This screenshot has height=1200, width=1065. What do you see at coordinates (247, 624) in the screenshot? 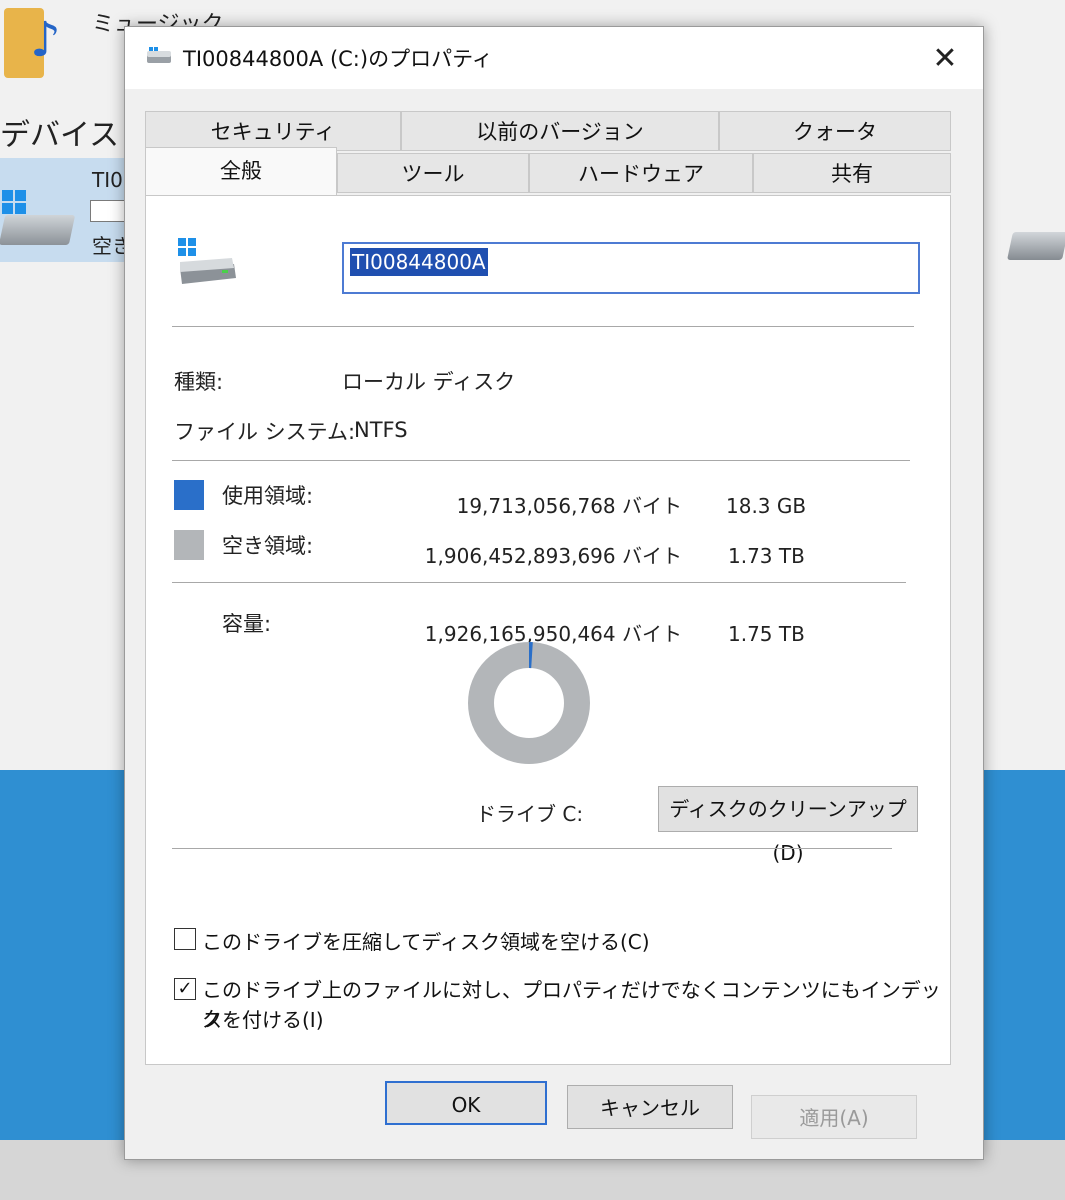
I see `capacity-label: 容量:` at bounding box center [247, 624].